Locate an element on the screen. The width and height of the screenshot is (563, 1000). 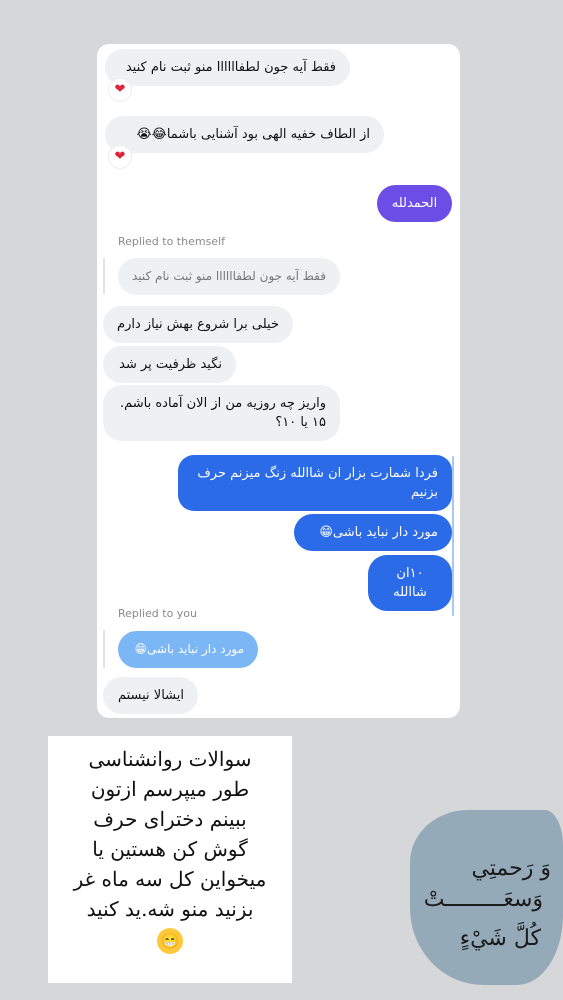
message-outgoing: ۱۰ان شاالله is located at coordinates (410, 583).